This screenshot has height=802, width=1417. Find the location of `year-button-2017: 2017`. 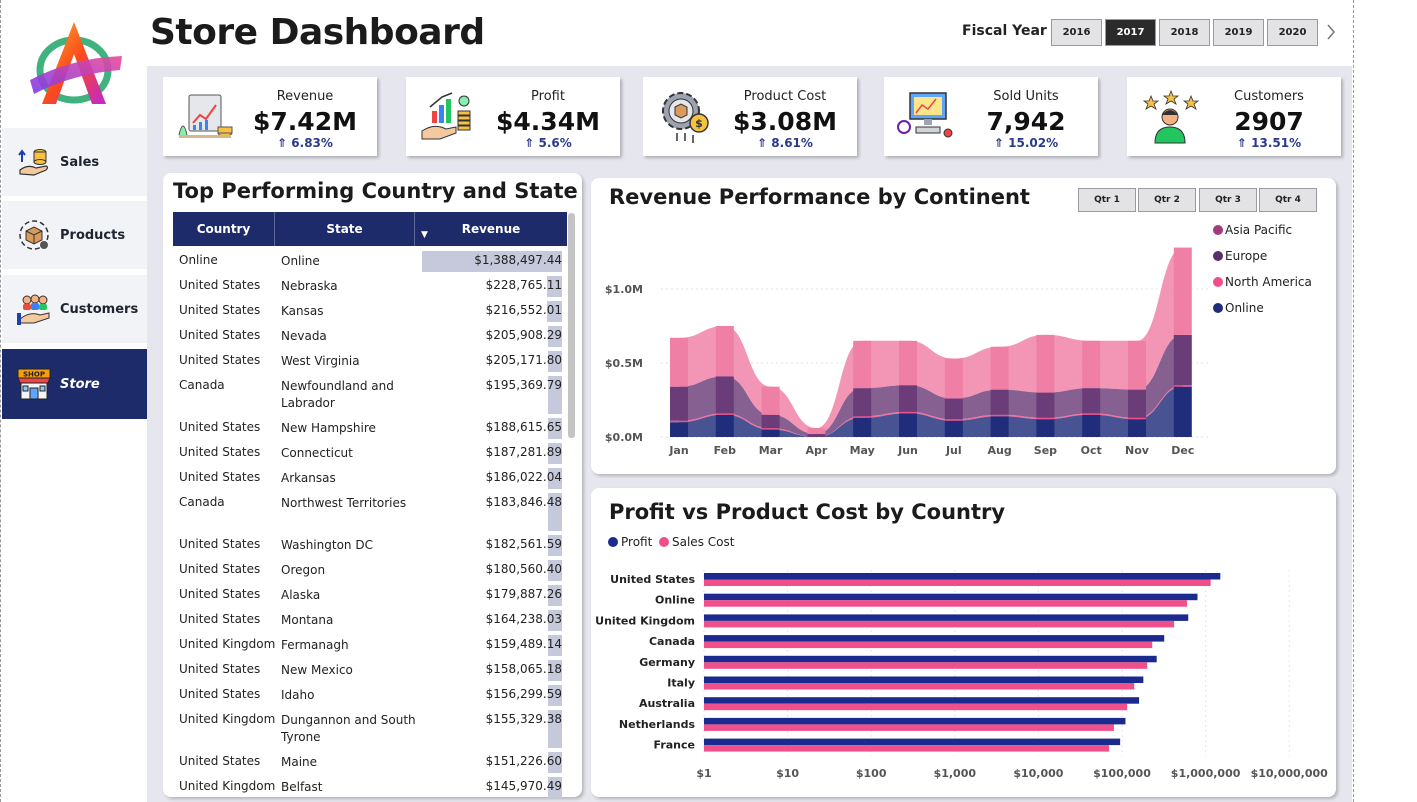

year-button-2017: 2017 is located at coordinates (1130, 32).